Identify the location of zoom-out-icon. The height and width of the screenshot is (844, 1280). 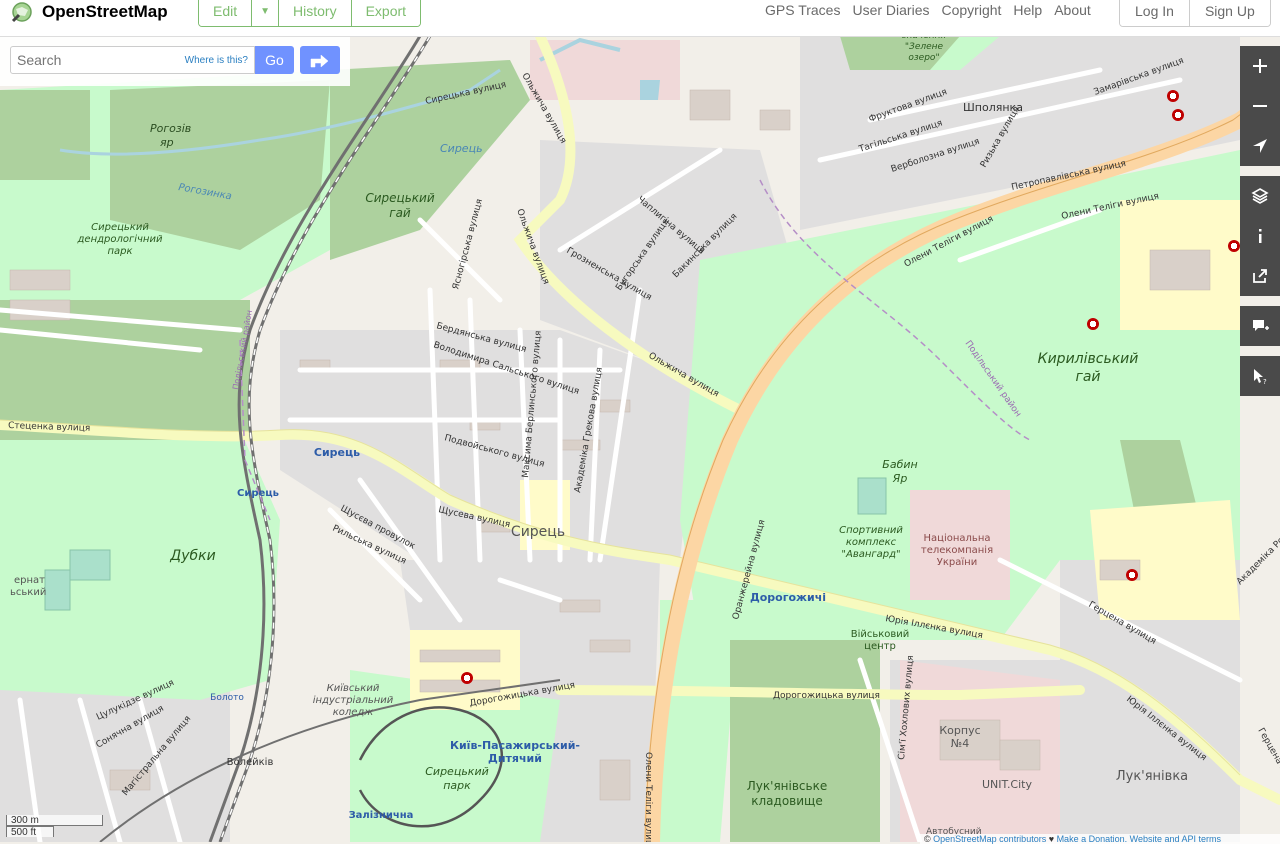
(1260, 106).